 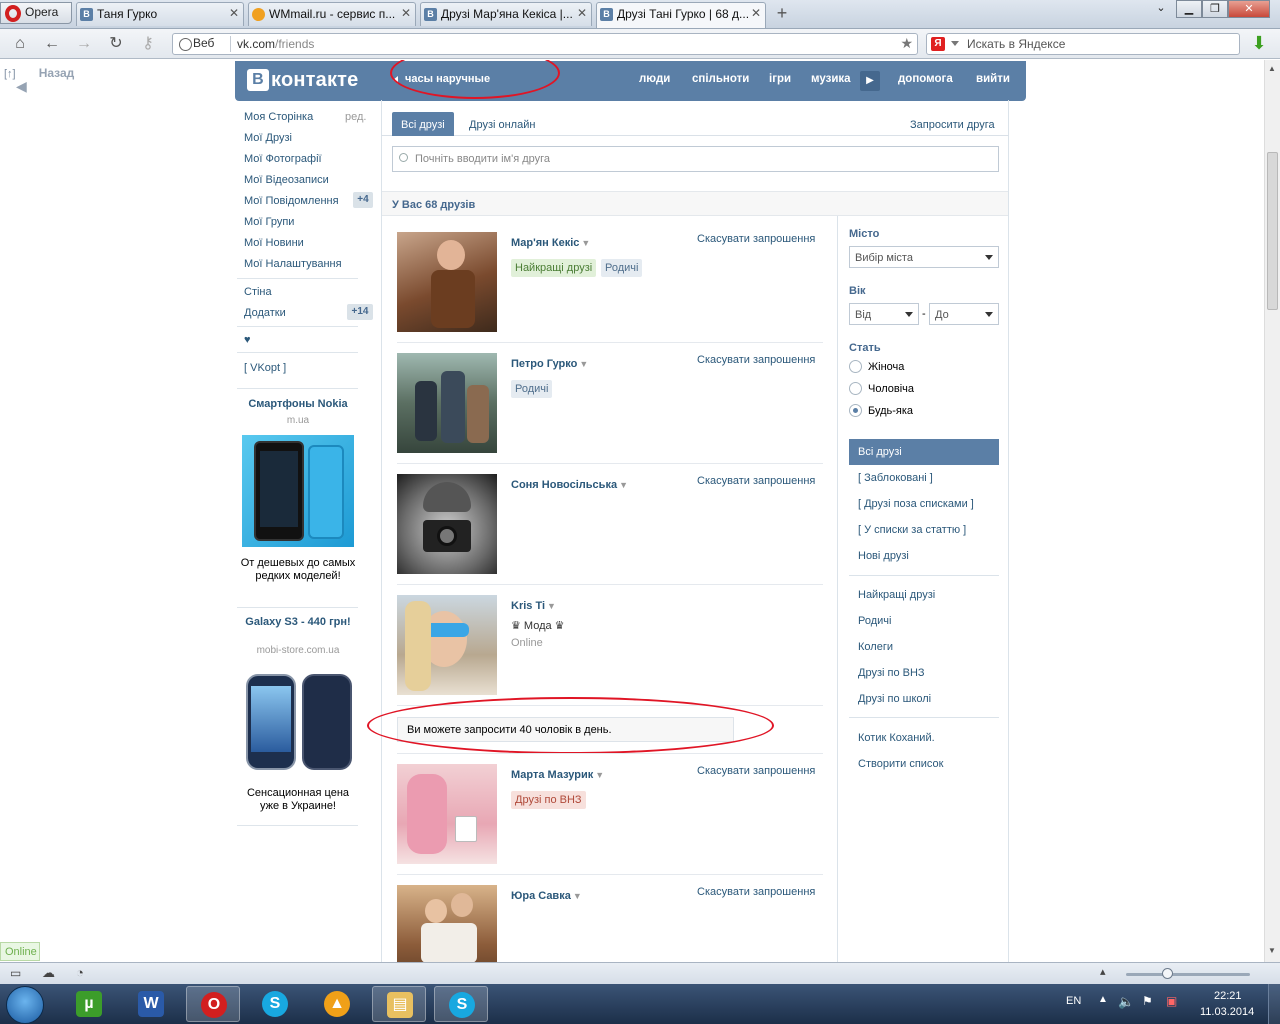 I want to click on address-bar: Веб vk.com/friends ★, so click(x=545, y=44).